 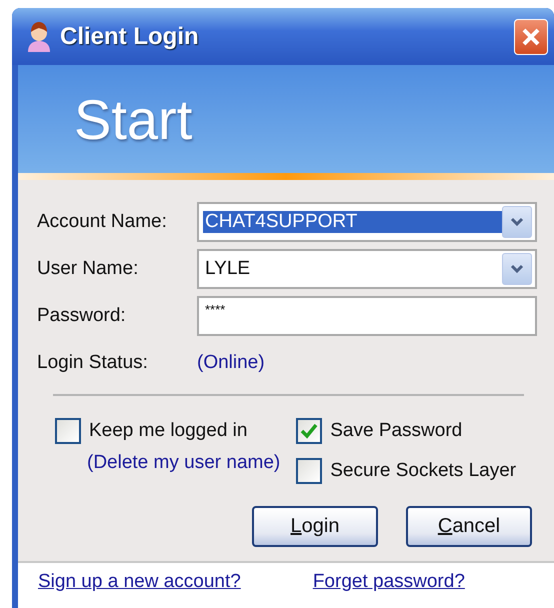 I want to click on combo-box: CHAT4SUPPORT, so click(x=367, y=222).